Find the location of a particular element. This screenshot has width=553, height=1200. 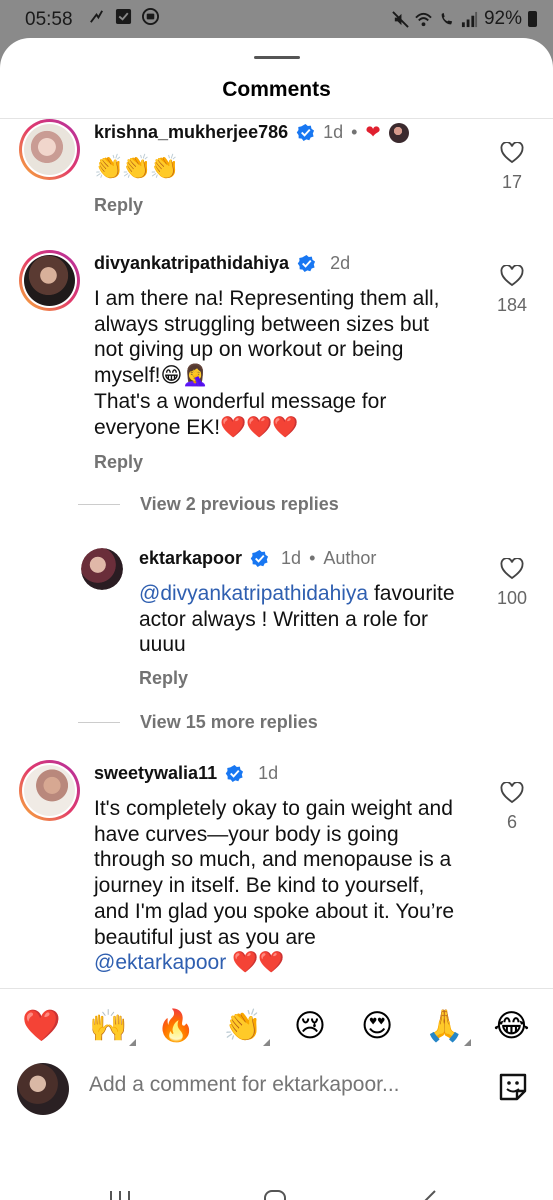

status-right-icons: 92% is located at coordinates (464, 19).